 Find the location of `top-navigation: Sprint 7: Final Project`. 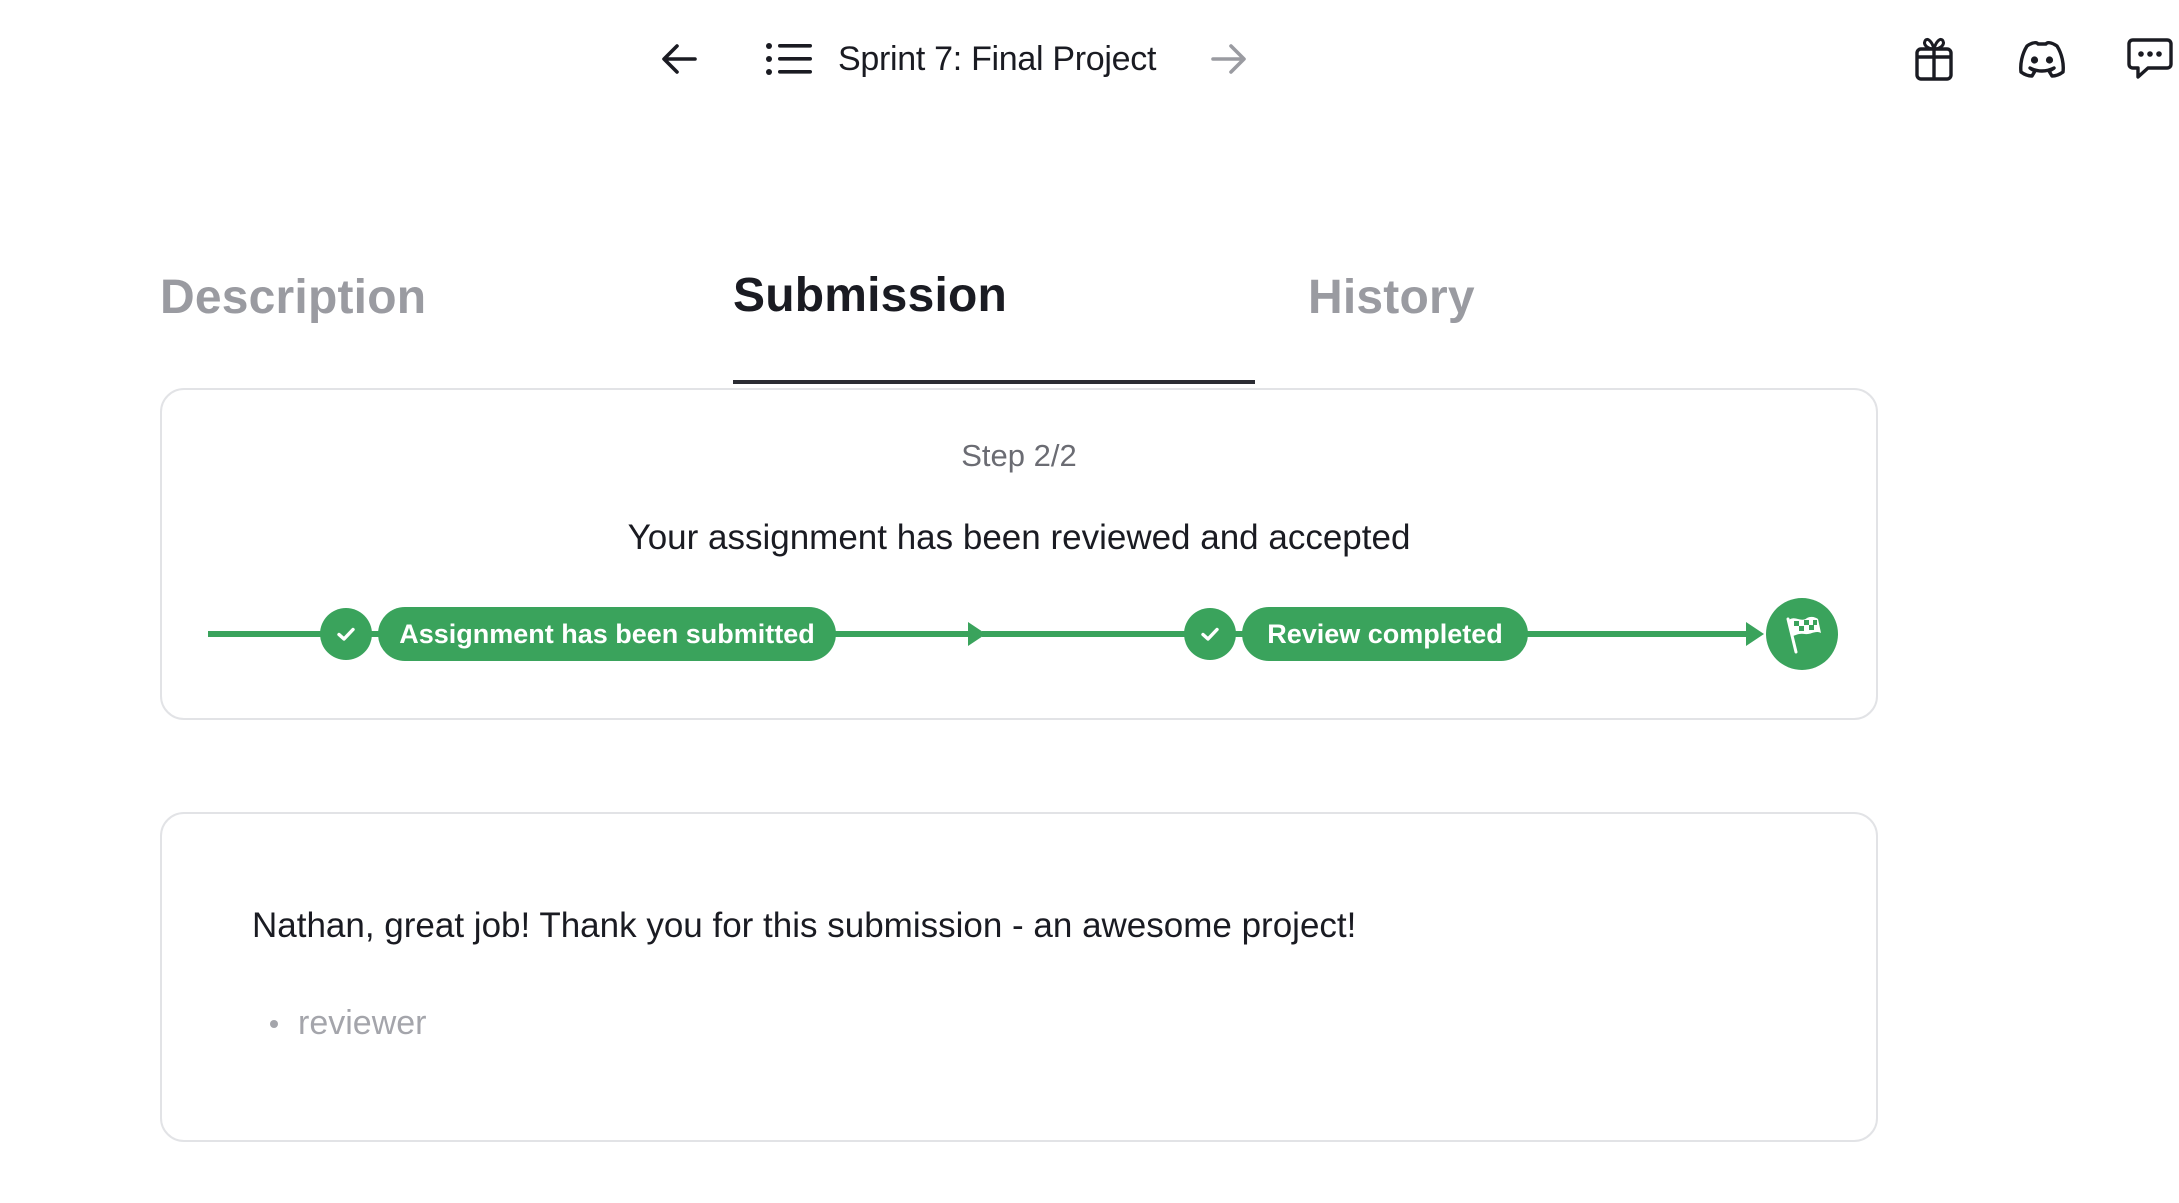

top-navigation: Sprint 7: Final Project is located at coordinates (954, 59).